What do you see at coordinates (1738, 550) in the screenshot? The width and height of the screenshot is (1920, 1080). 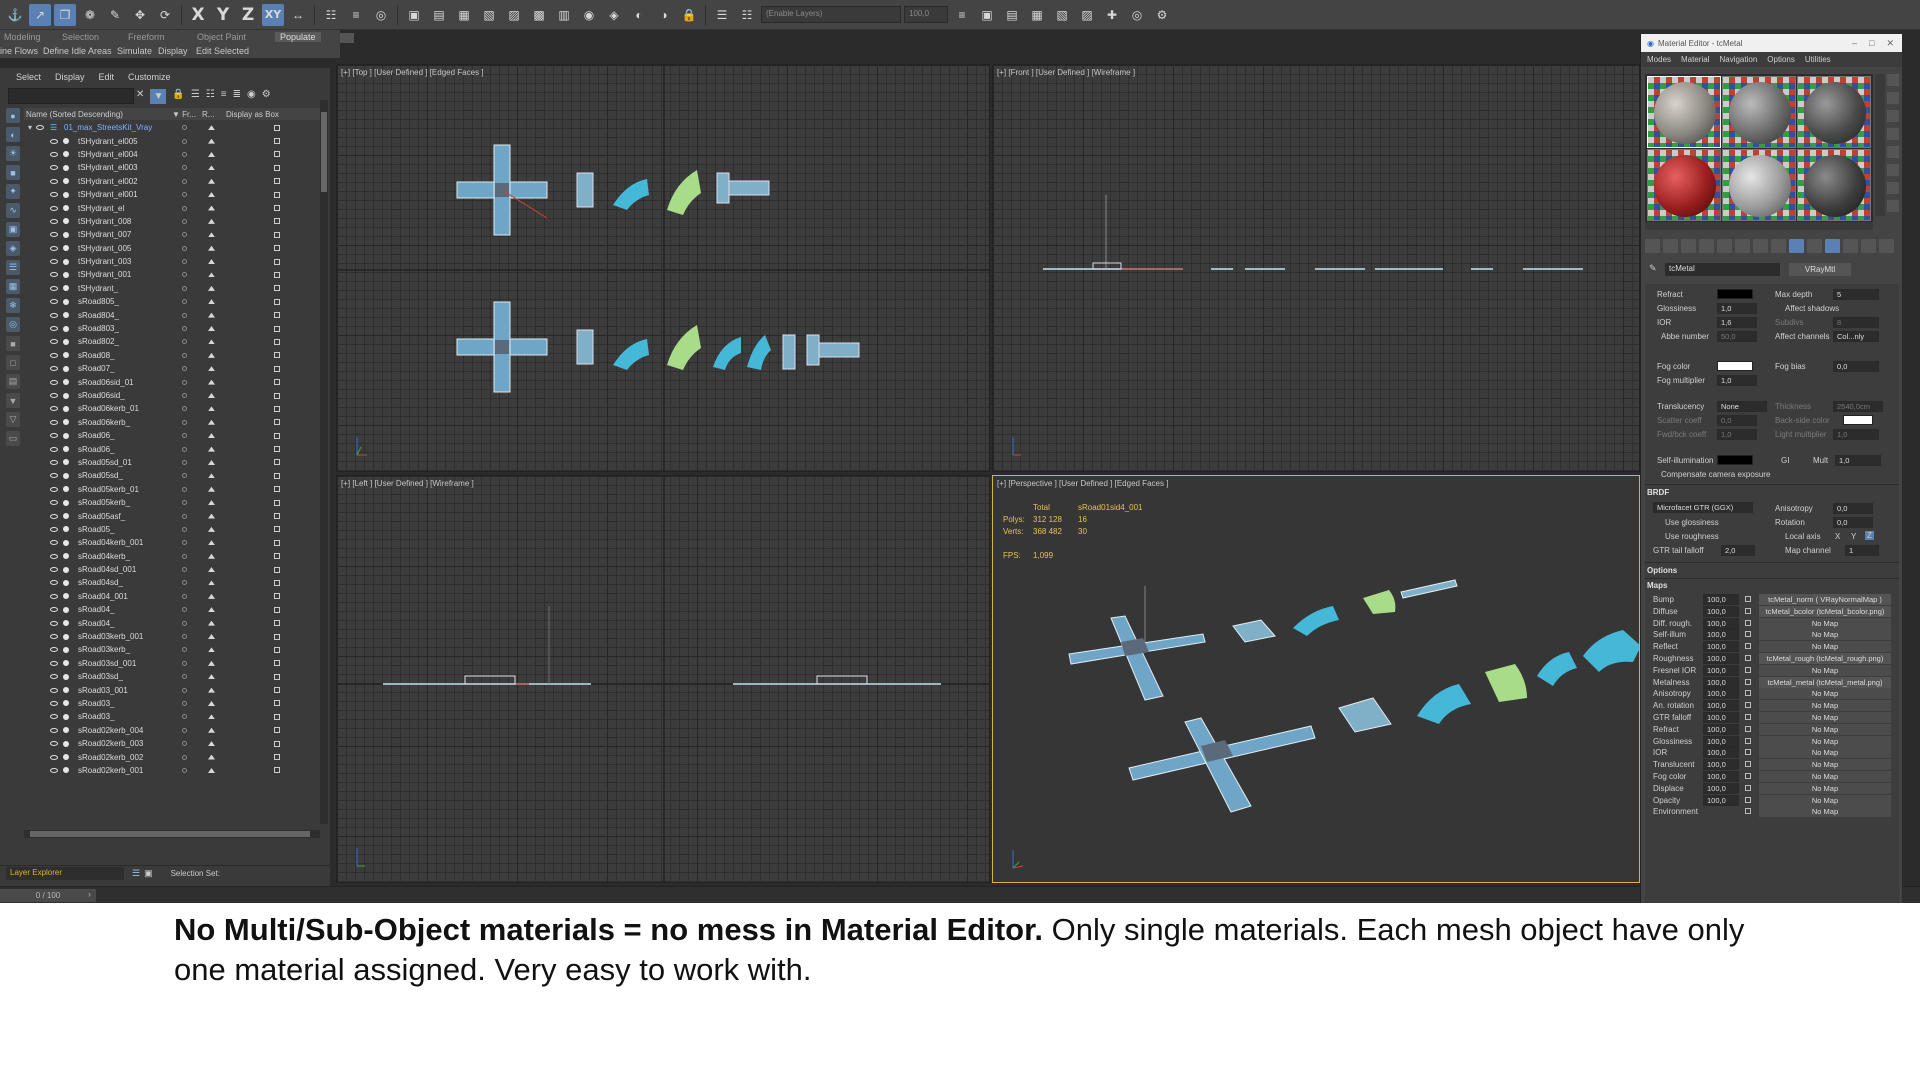 I see `gtr-tail-field: 2,0` at bounding box center [1738, 550].